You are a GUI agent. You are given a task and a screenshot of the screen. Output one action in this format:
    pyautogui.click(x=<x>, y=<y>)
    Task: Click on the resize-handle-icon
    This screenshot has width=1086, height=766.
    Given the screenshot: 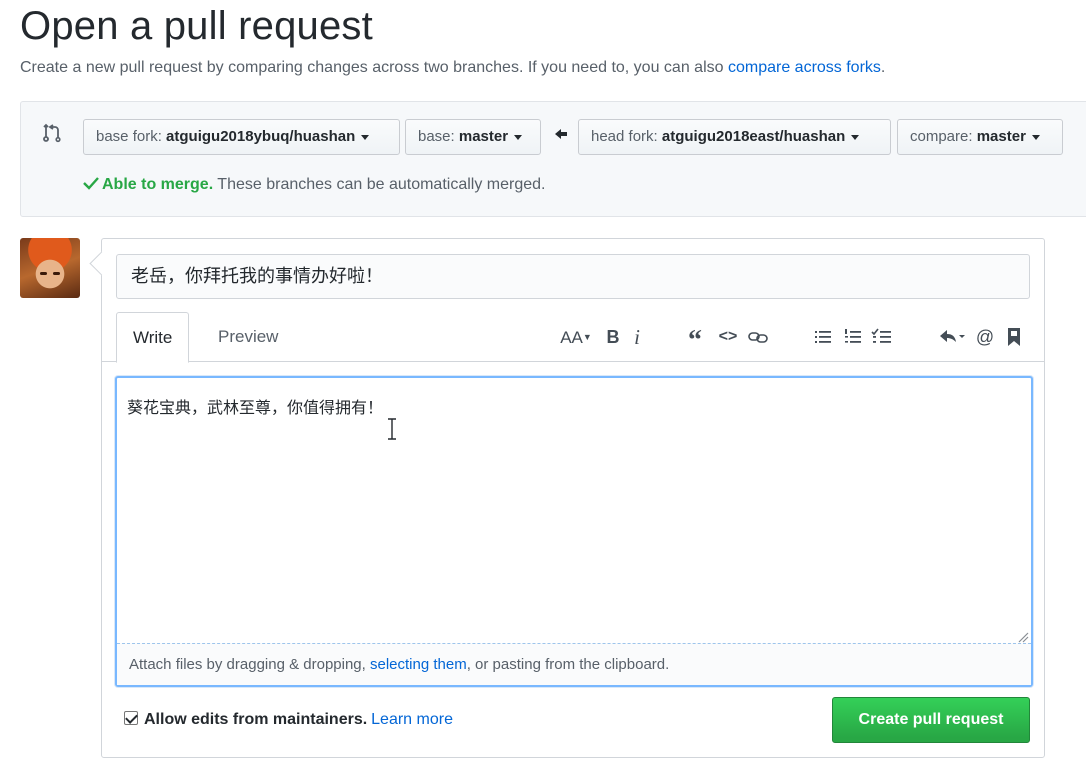 What is the action you would take?
    pyautogui.click(x=1023, y=636)
    